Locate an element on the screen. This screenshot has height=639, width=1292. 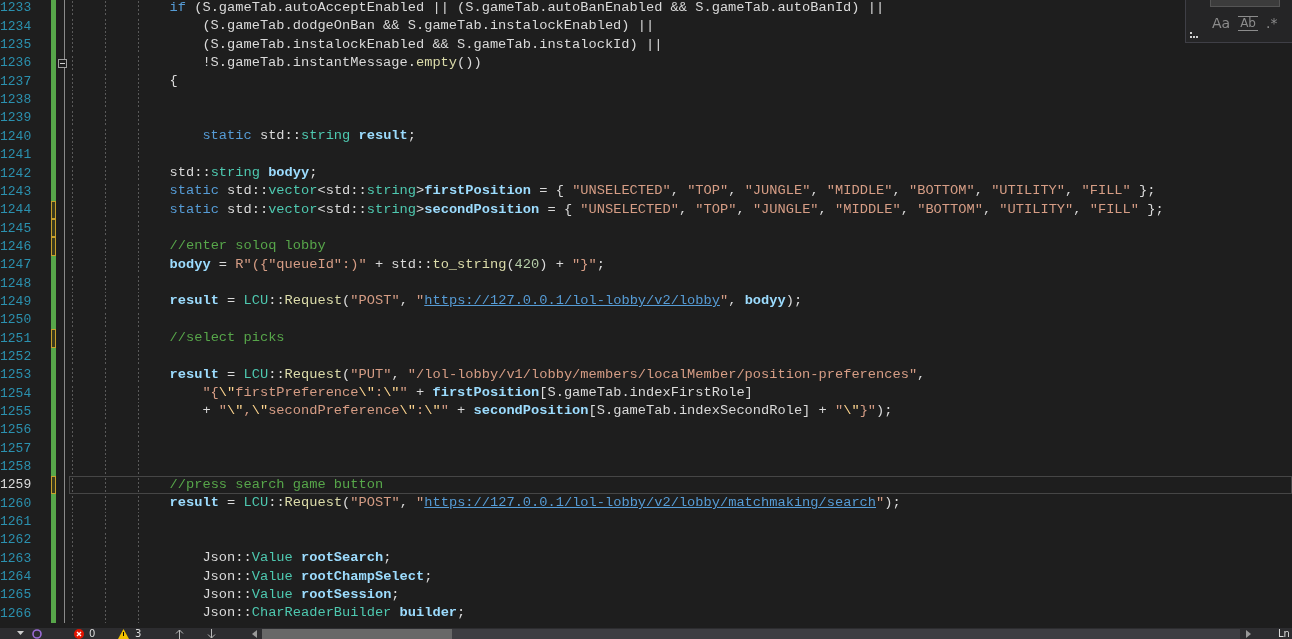
line-number: 1252 is located at coordinates (14, 356).